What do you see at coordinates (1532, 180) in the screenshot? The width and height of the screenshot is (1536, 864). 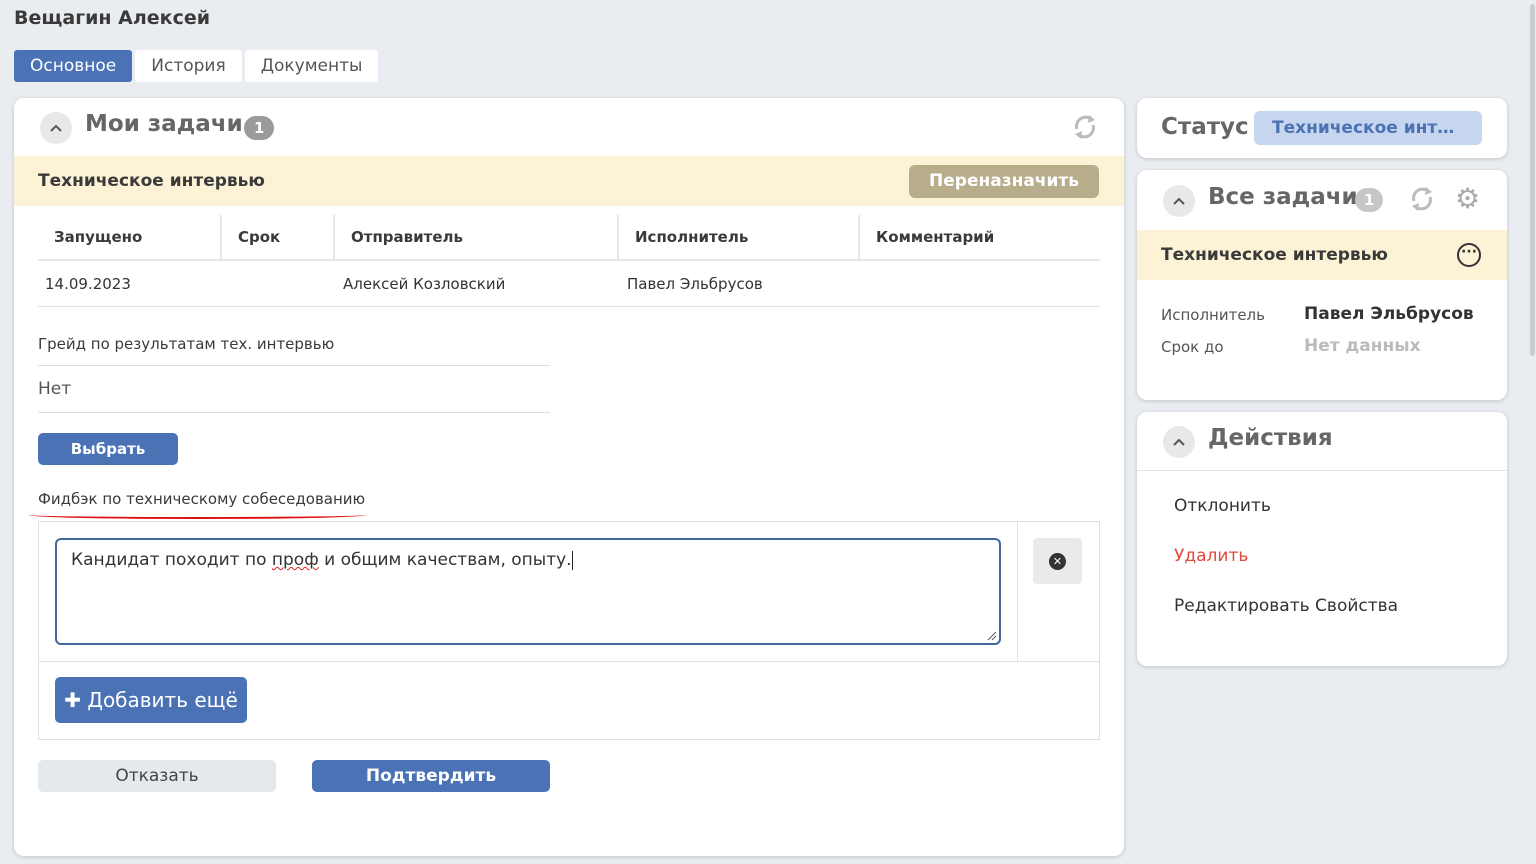 I see `scrollbar-thumb` at bounding box center [1532, 180].